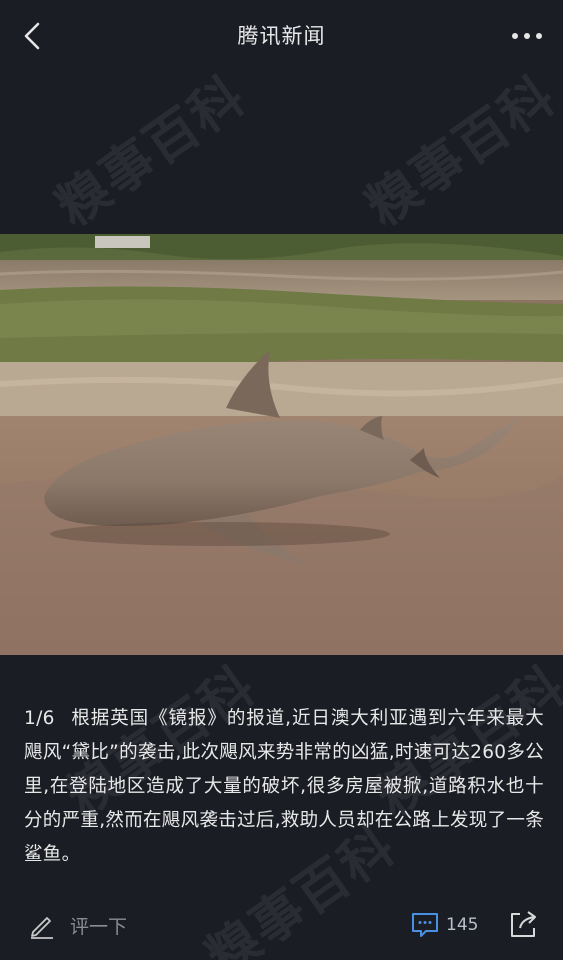  What do you see at coordinates (281, 925) in the screenshot?
I see `bottom-bar: 评一下 145` at bounding box center [281, 925].